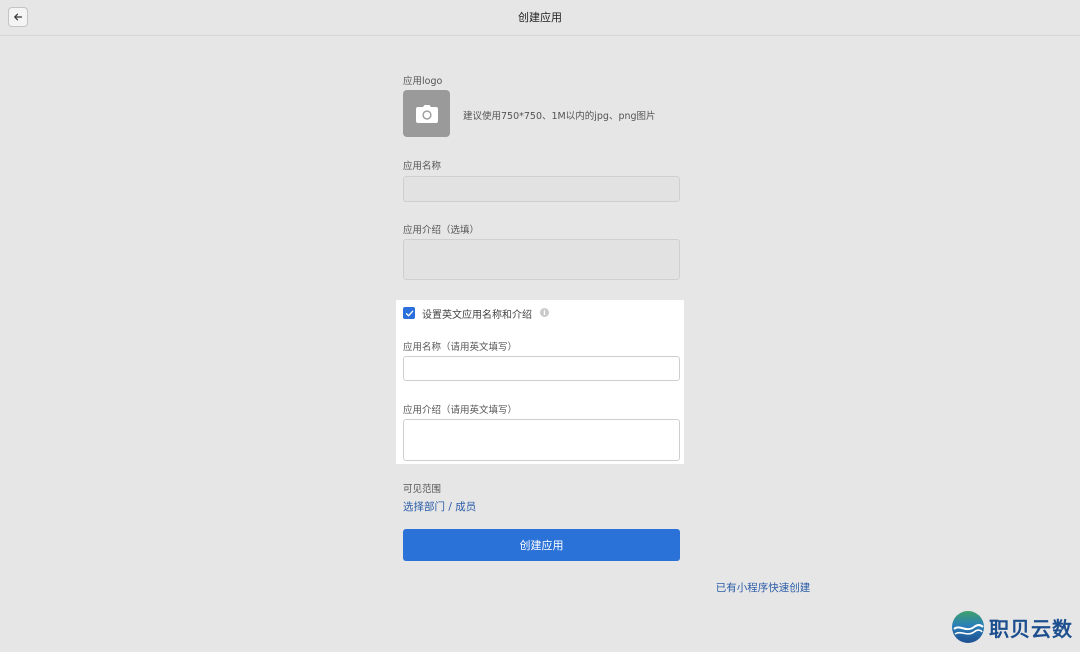 This screenshot has height=652, width=1080. Describe the element at coordinates (541, 545) in the screenshot. I see `create-app-button: 创建应用` at that location.